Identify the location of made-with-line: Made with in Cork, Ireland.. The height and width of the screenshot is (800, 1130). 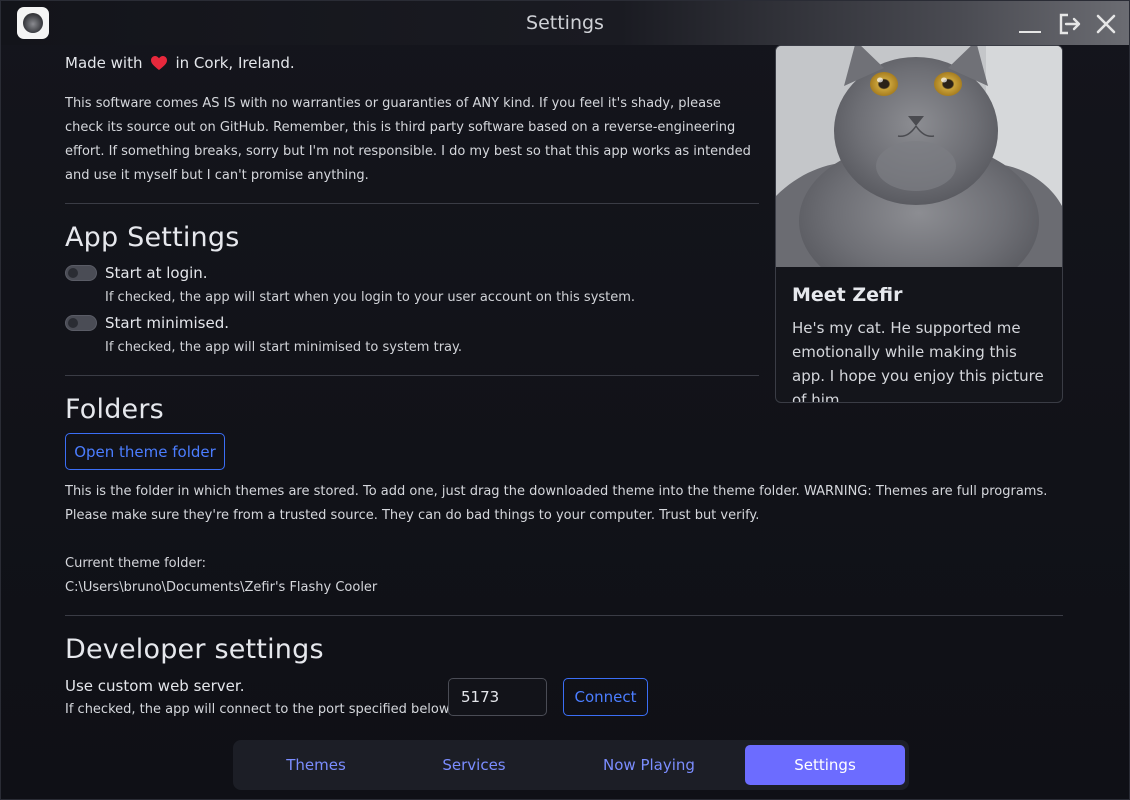
(180, 63).